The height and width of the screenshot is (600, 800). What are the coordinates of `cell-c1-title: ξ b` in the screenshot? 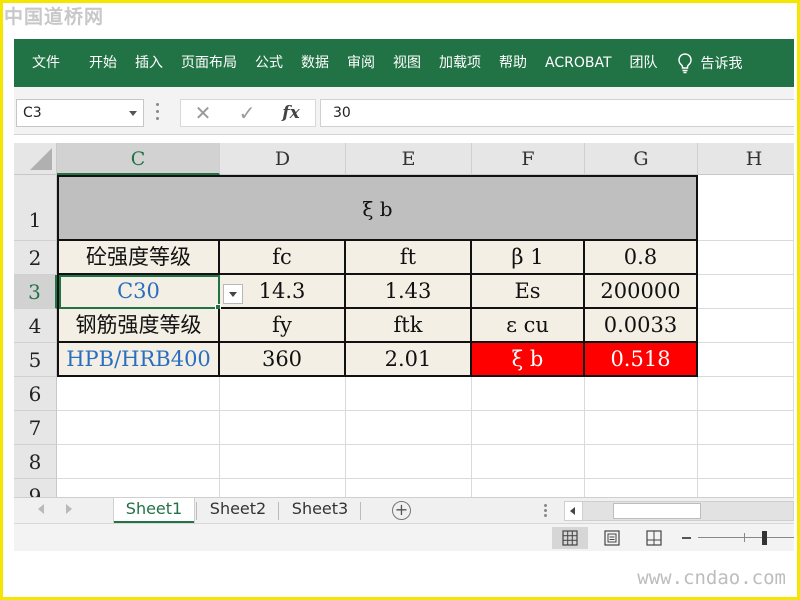 It's located at (378, 209).